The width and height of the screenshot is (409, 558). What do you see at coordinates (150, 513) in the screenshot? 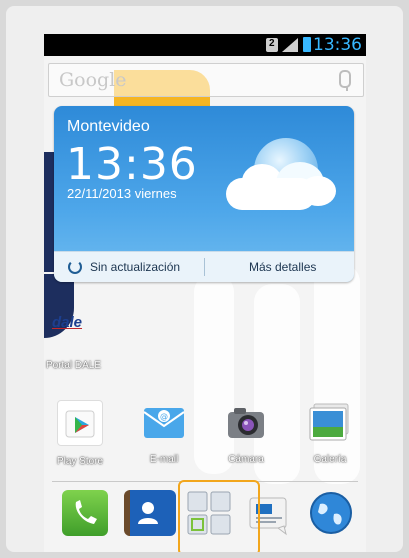
I see `contacts-icon` at bounding box center [150, 513].